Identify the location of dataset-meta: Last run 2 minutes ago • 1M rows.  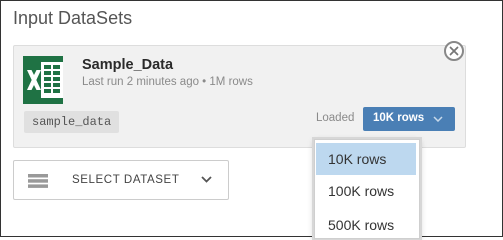
(167, 82).